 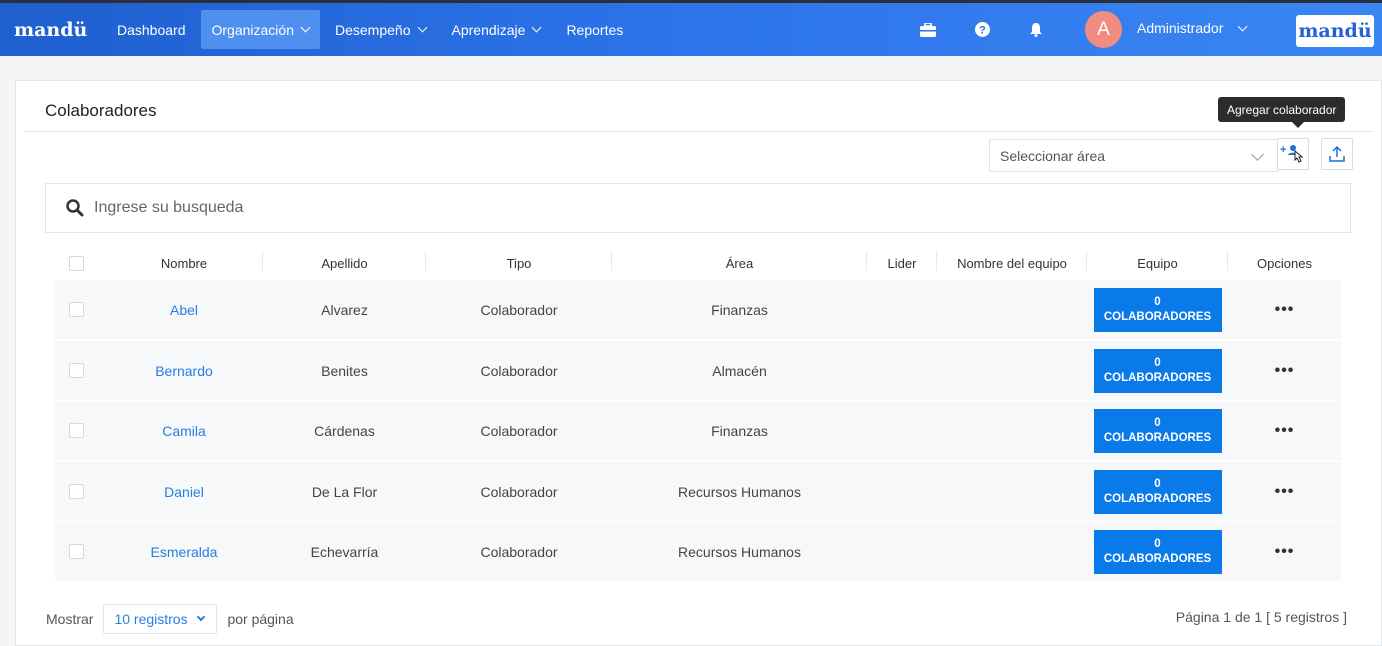 I want to click on page-title: Colaboradores, so click(x=101, y=110).